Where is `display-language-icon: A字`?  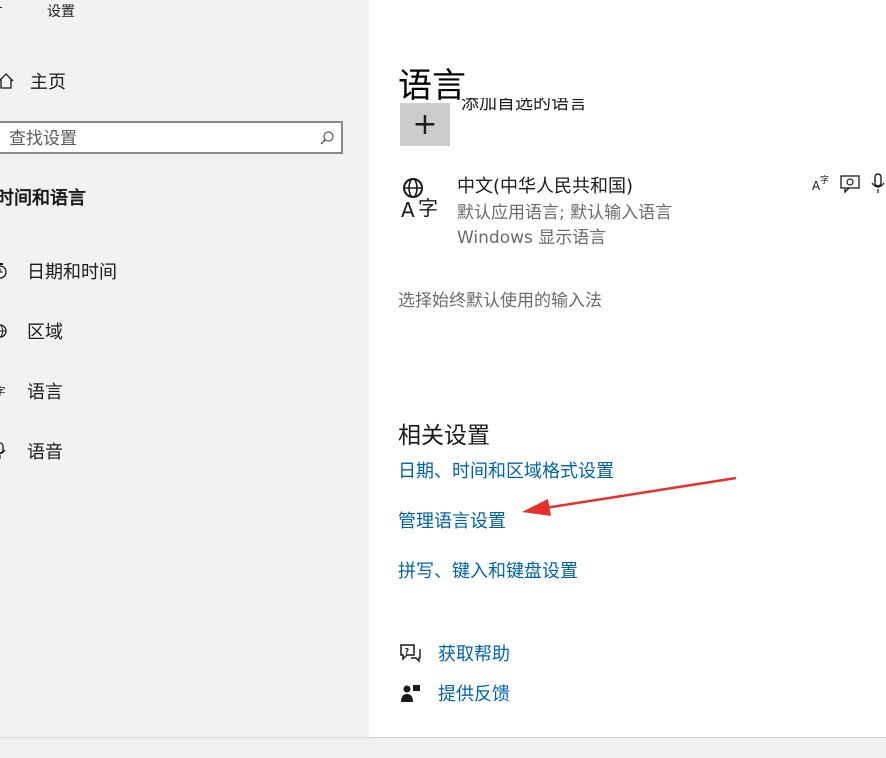
display-language-icon: A字 is located at coordinates (822, 183).